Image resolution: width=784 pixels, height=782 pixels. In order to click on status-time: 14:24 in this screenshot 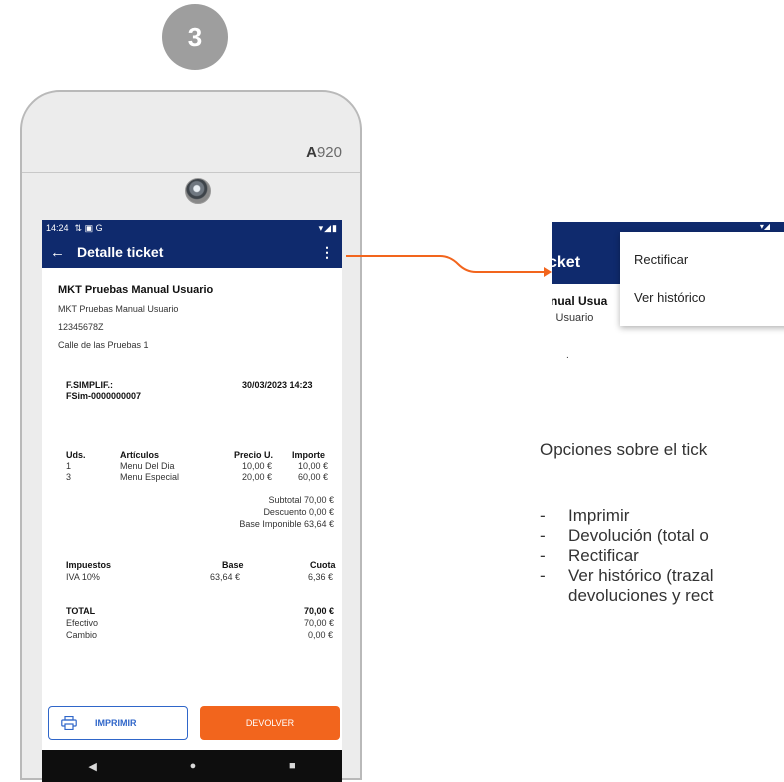, I will do `click(57, 228)`.